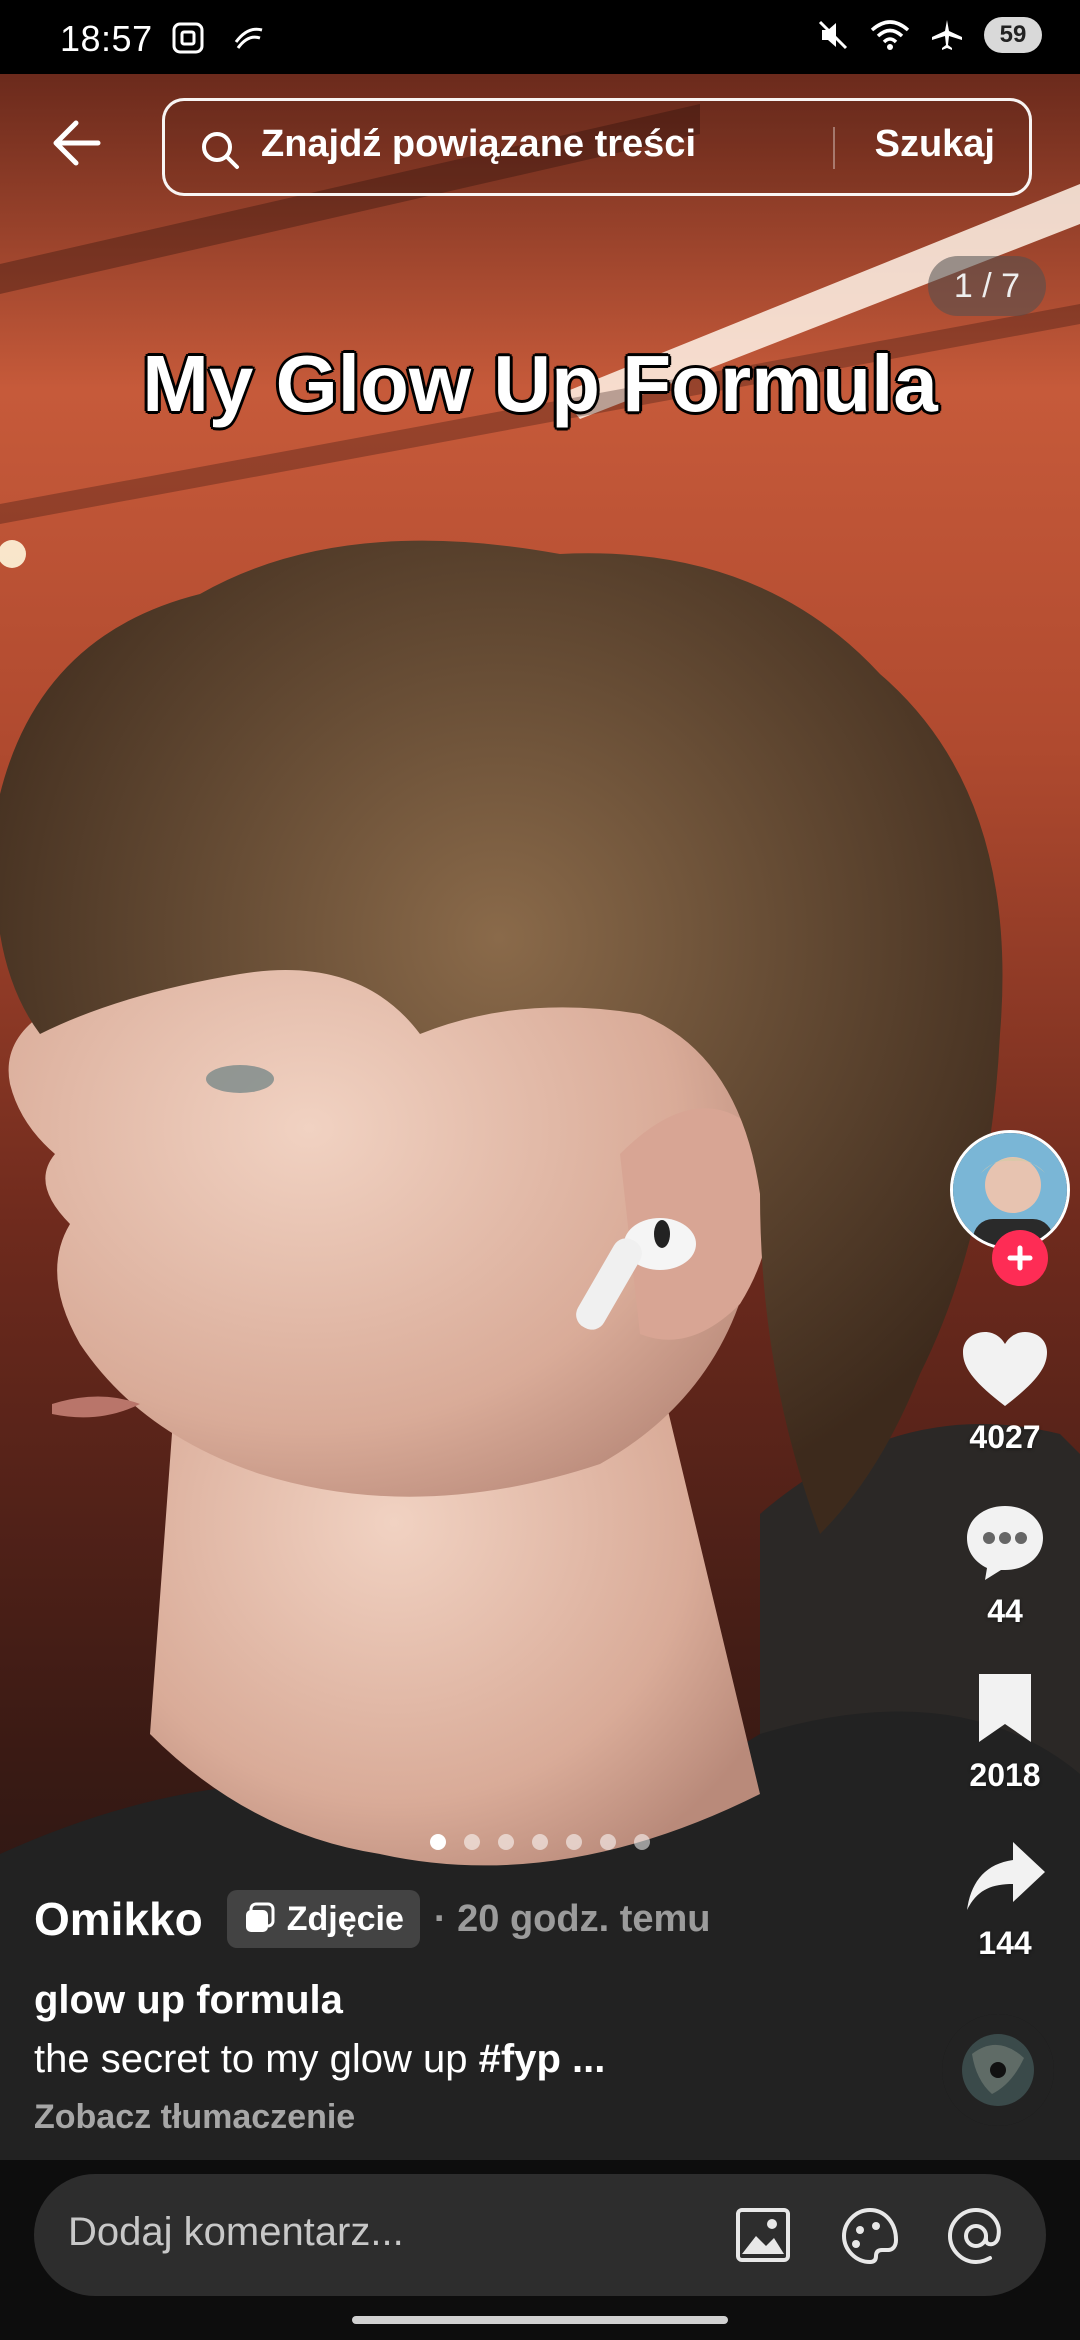  What do you see at coordinates (540, 2320) in the screenshot?
I see `home-indicator` at bounding box center [540, 2320].